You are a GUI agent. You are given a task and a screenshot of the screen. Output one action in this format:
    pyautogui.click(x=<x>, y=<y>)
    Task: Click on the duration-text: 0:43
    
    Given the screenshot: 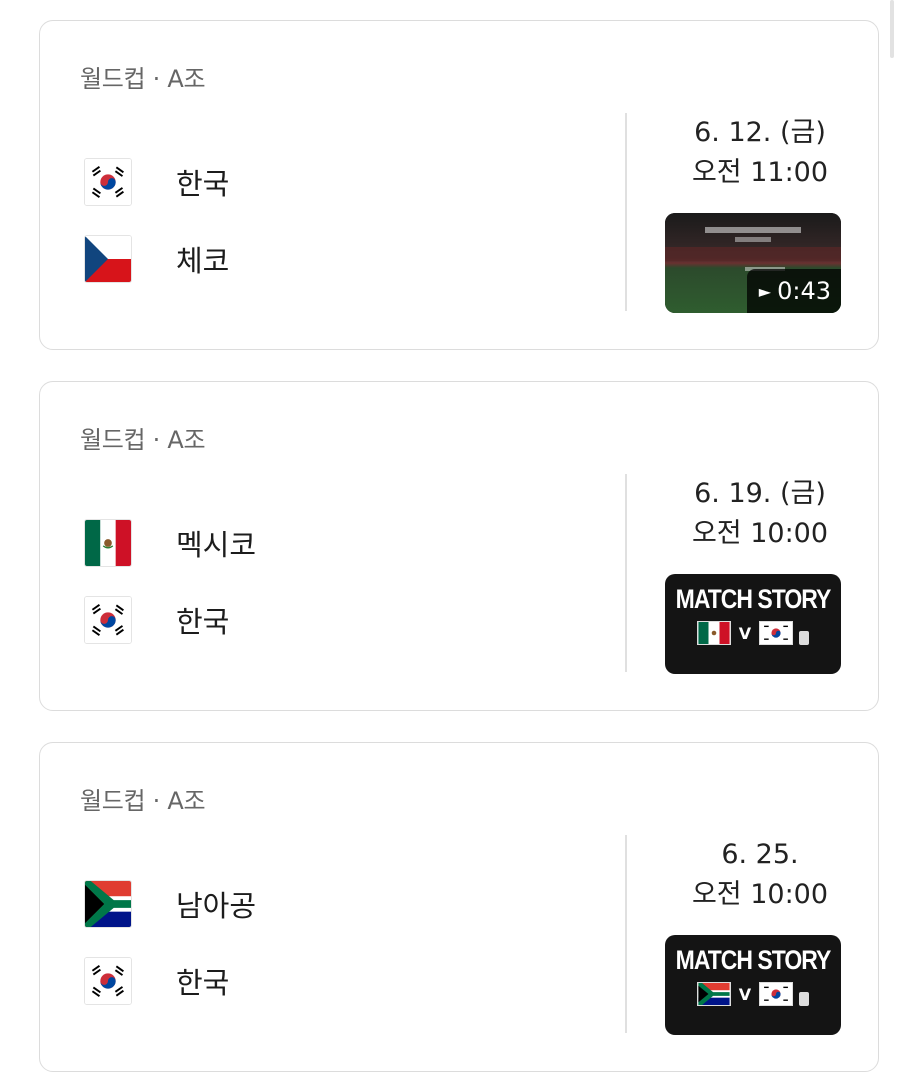 What is the action you would take?
    pyautogui.click(x=804, y=291)
    